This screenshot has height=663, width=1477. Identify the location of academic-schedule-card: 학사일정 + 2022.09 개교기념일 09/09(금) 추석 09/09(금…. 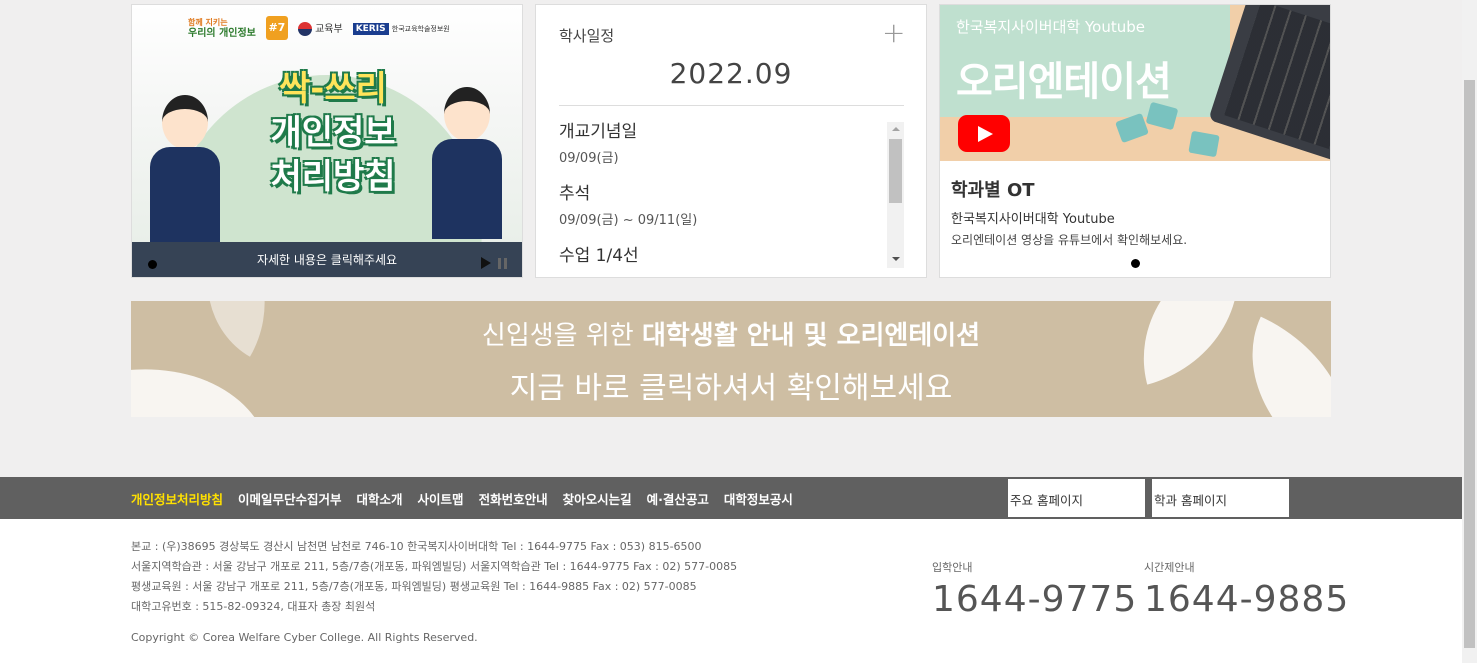
(731, 141).